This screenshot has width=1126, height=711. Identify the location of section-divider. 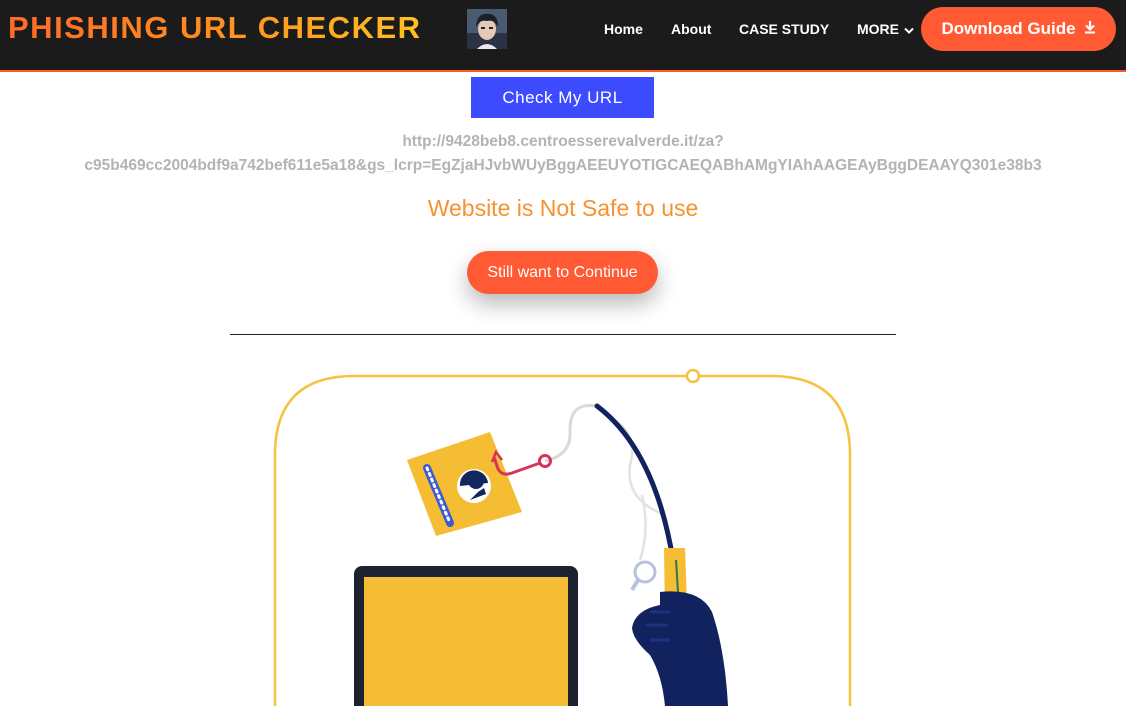
(563, 334).